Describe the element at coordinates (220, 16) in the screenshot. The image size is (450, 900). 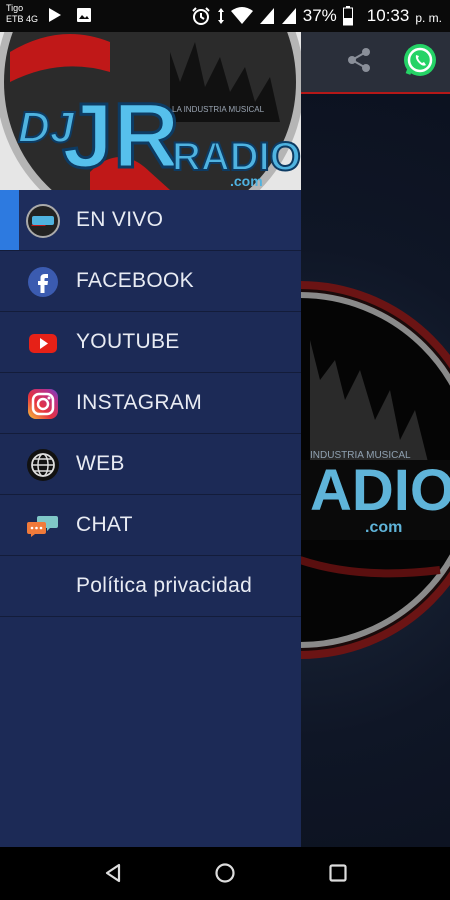
I see `data-transfer-icon` at that location.